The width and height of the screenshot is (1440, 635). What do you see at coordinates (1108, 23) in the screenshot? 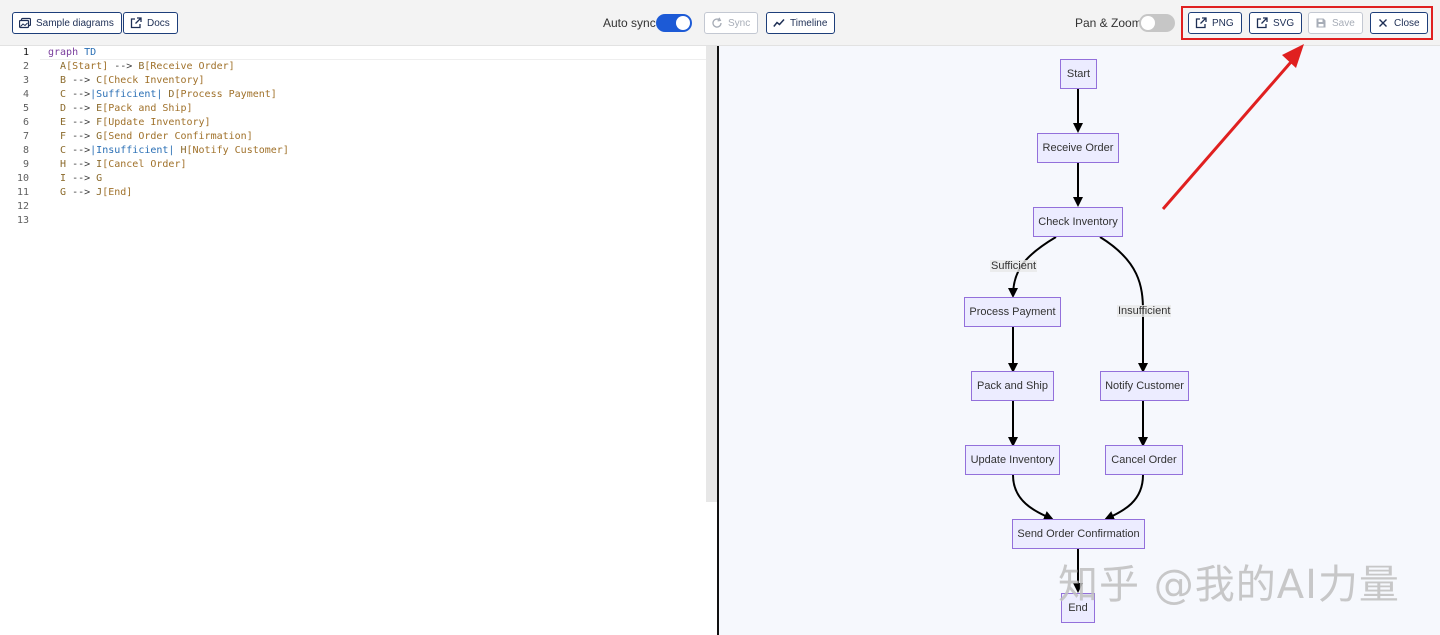
I see `pan-zoom-label: Pan & Zoom` at bounding box center [1108, 23].